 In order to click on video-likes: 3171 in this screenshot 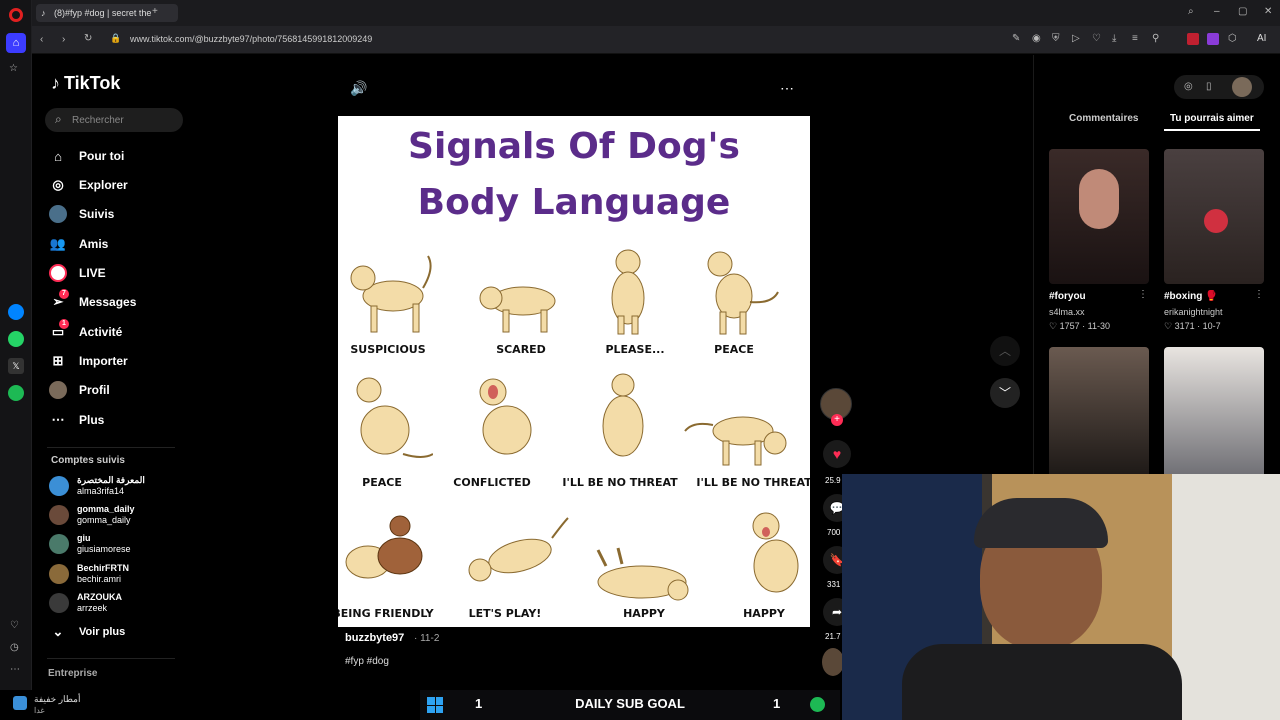, I will do `click(1184, 326)`.